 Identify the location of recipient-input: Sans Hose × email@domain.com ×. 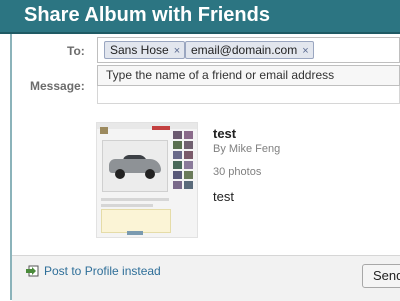
(248, 50).